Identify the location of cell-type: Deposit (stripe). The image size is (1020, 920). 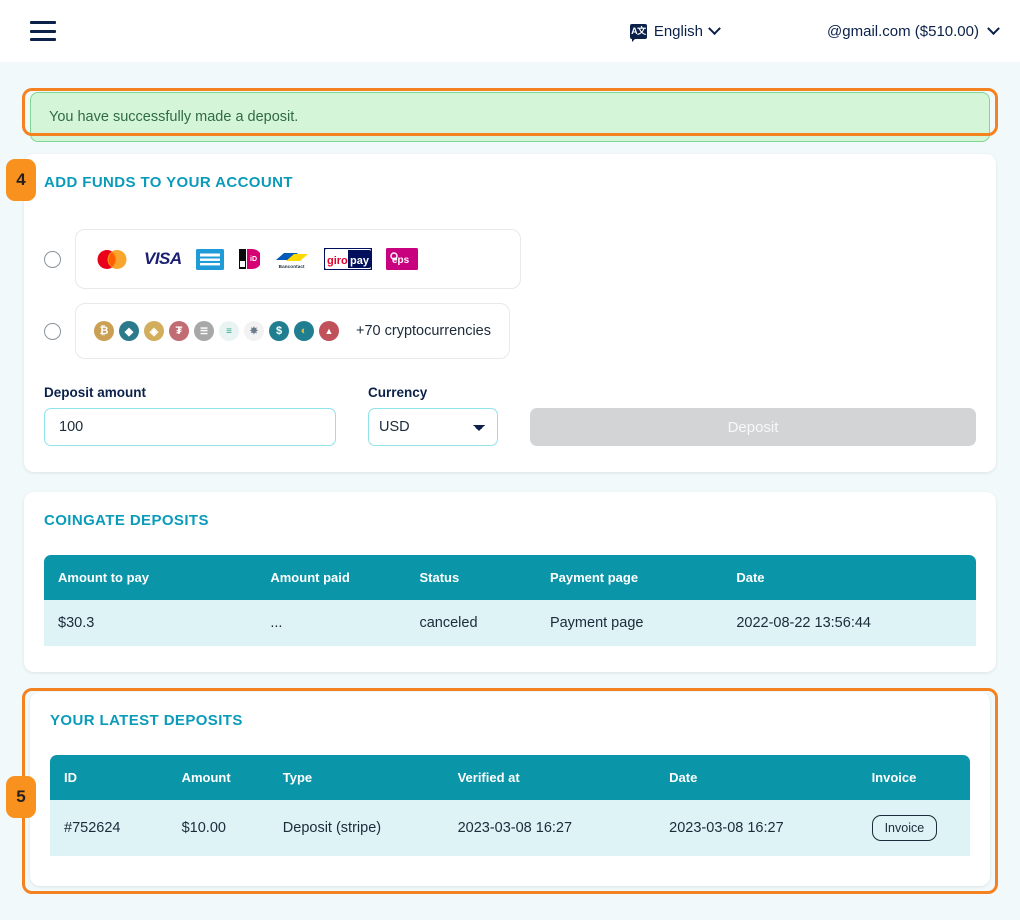
(358, 828).